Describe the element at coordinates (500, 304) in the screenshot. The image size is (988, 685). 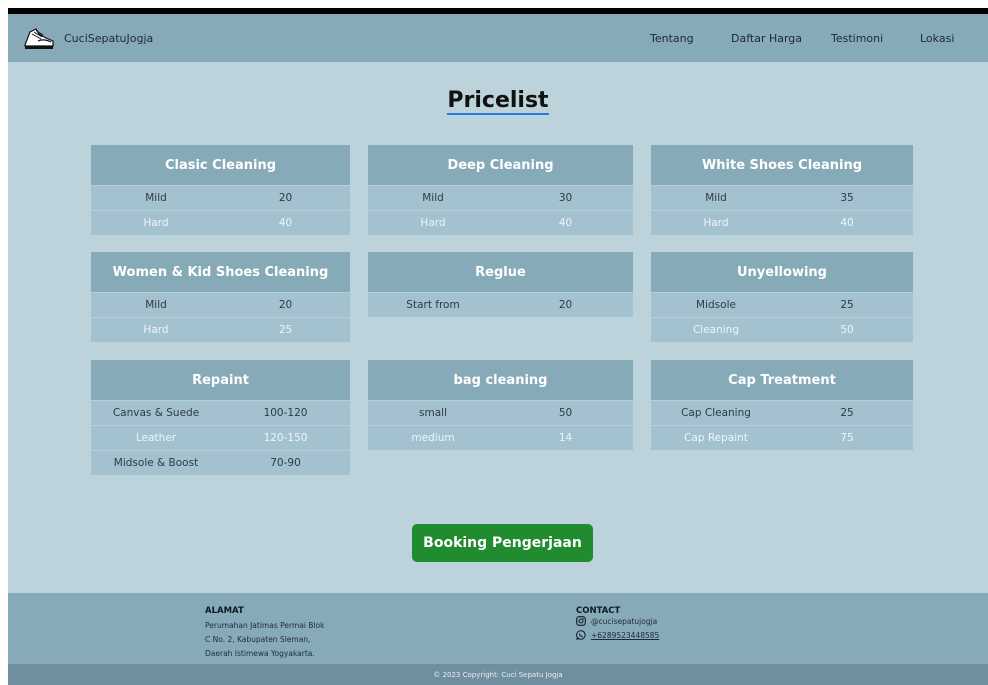
I see `price-row: Start from 20` at that location.